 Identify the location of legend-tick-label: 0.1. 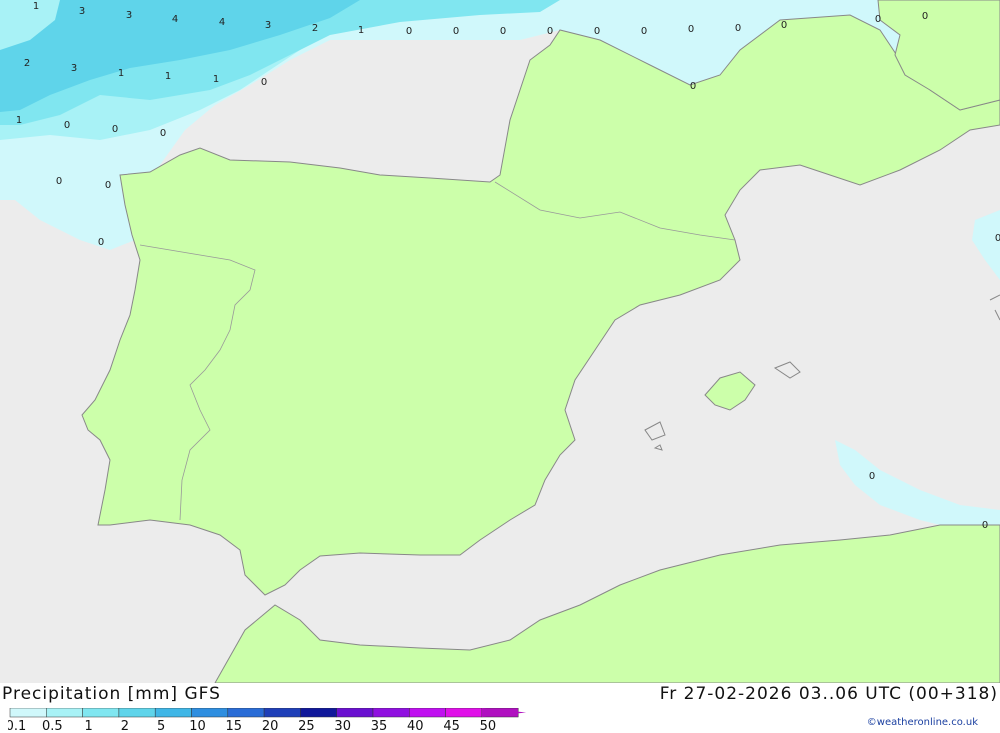
(17, 725).